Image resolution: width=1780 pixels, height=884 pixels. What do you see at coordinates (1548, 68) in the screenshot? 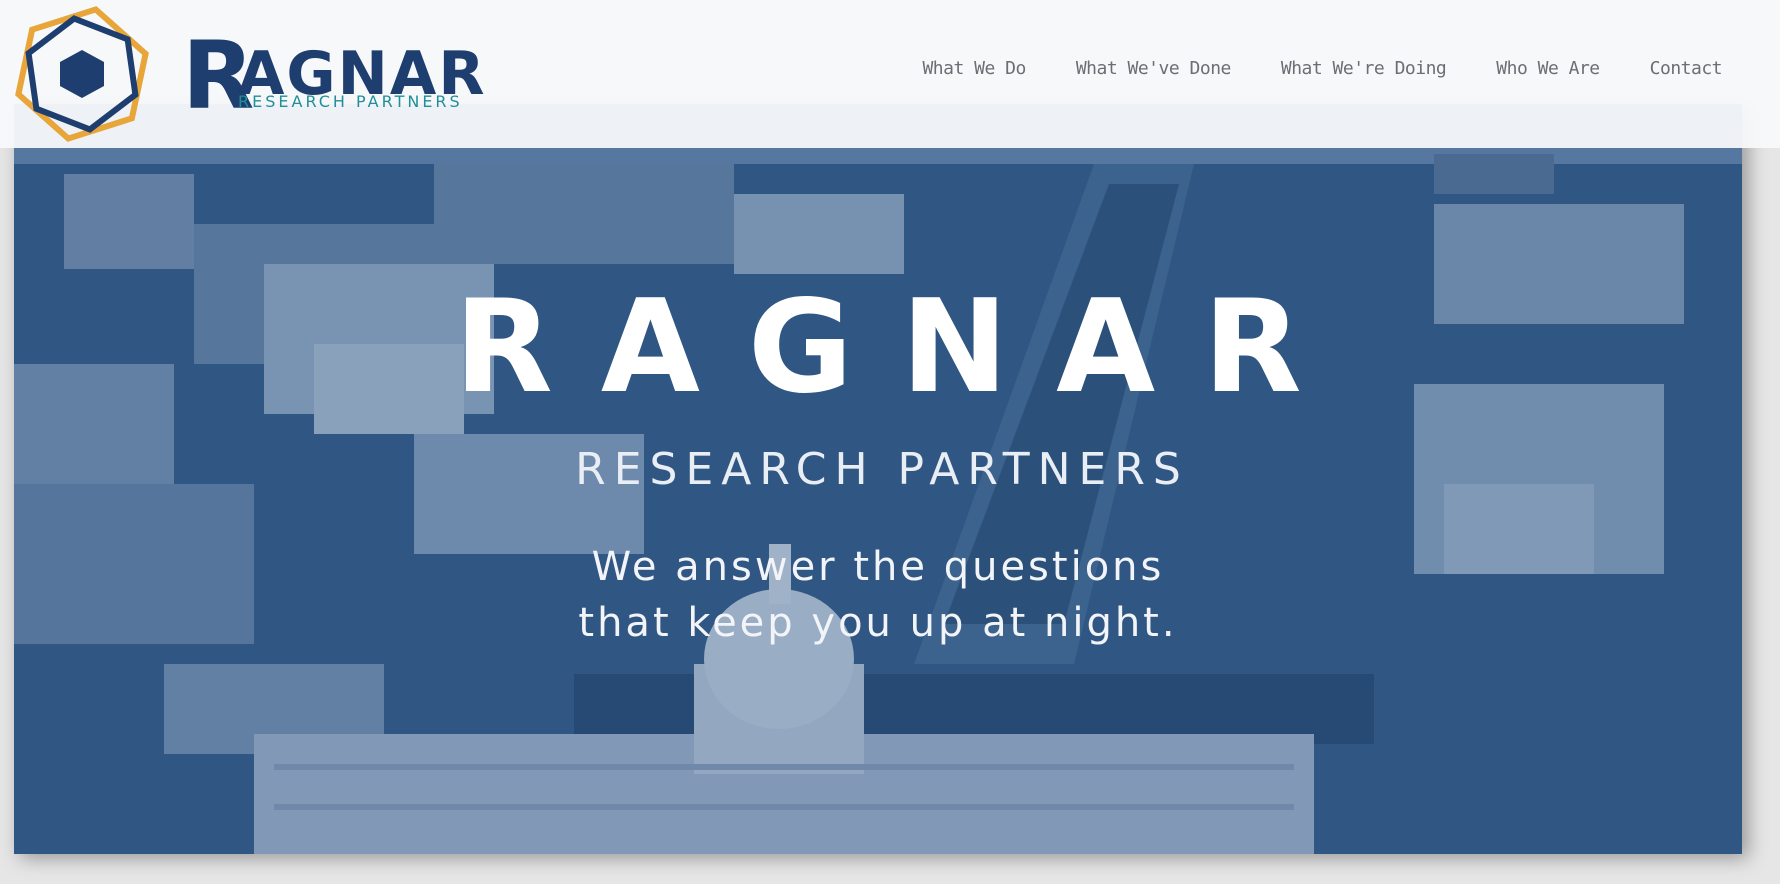
I see `nav-item-who-we-are: Who We Are` at bounding box center [1548, 68].